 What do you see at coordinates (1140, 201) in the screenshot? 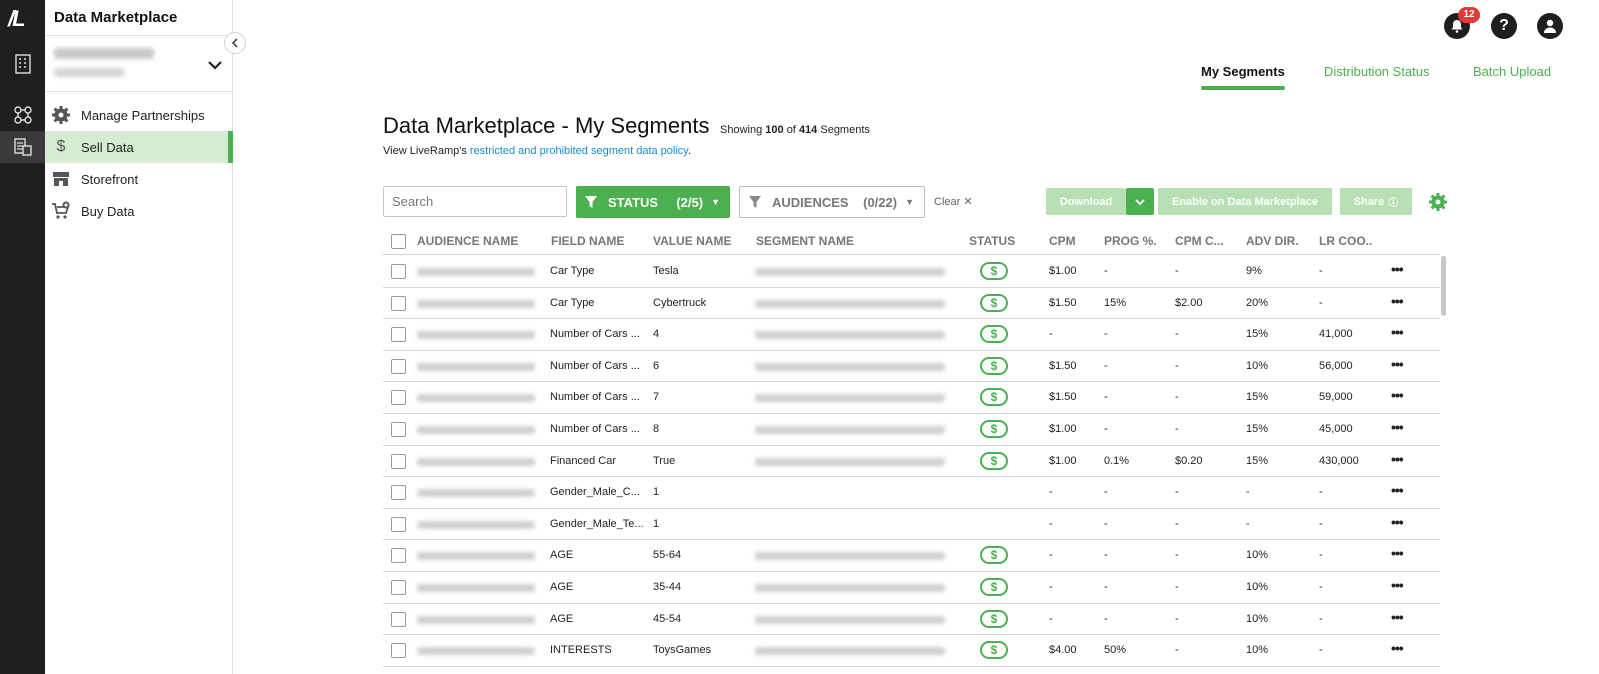
I see `download-options-button` at bounding box center [1140, 201].